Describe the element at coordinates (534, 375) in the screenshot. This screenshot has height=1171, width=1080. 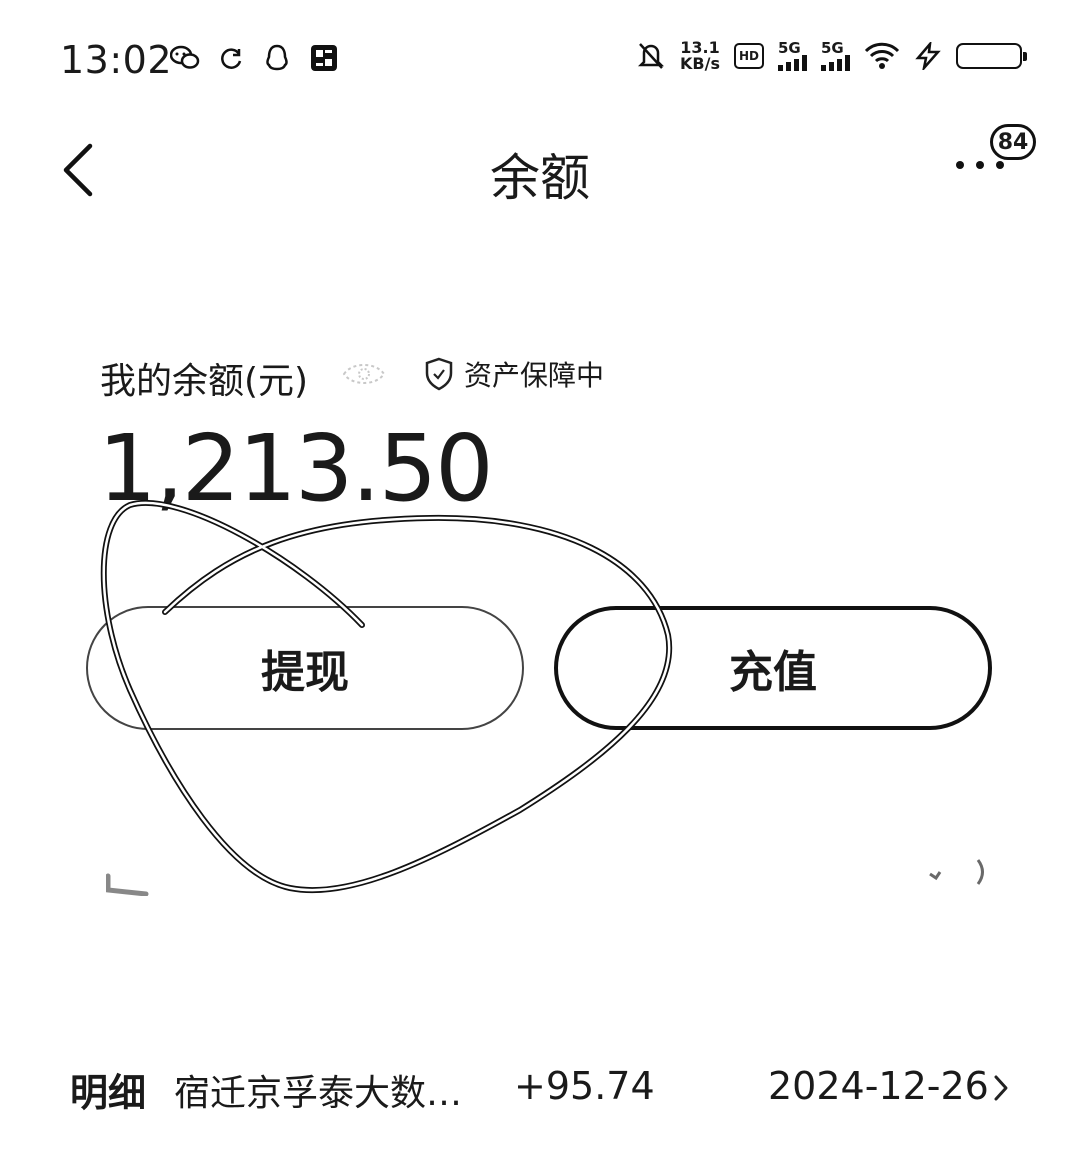
I see `protection-text: 资产保障中` at that location.